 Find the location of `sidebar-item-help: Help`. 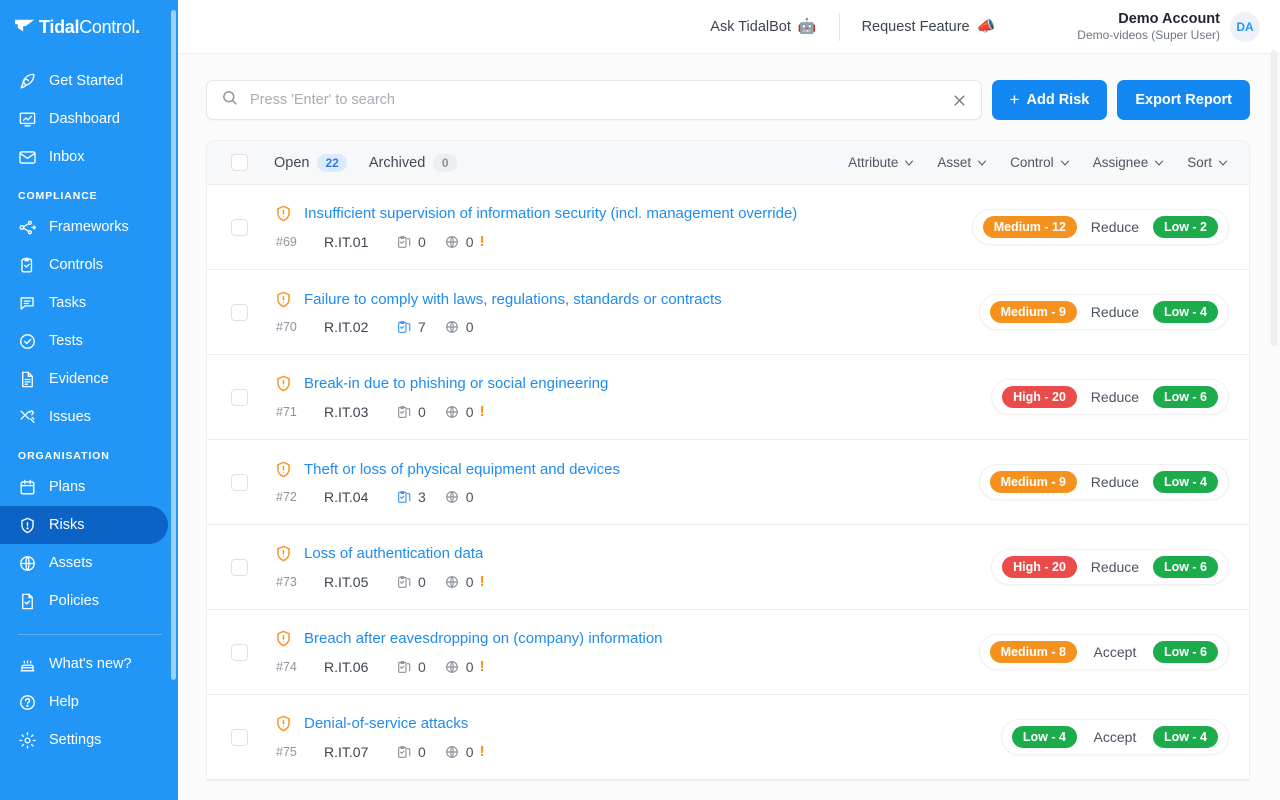

sidebar-item-help: Help is located at coordinates (84, 702).